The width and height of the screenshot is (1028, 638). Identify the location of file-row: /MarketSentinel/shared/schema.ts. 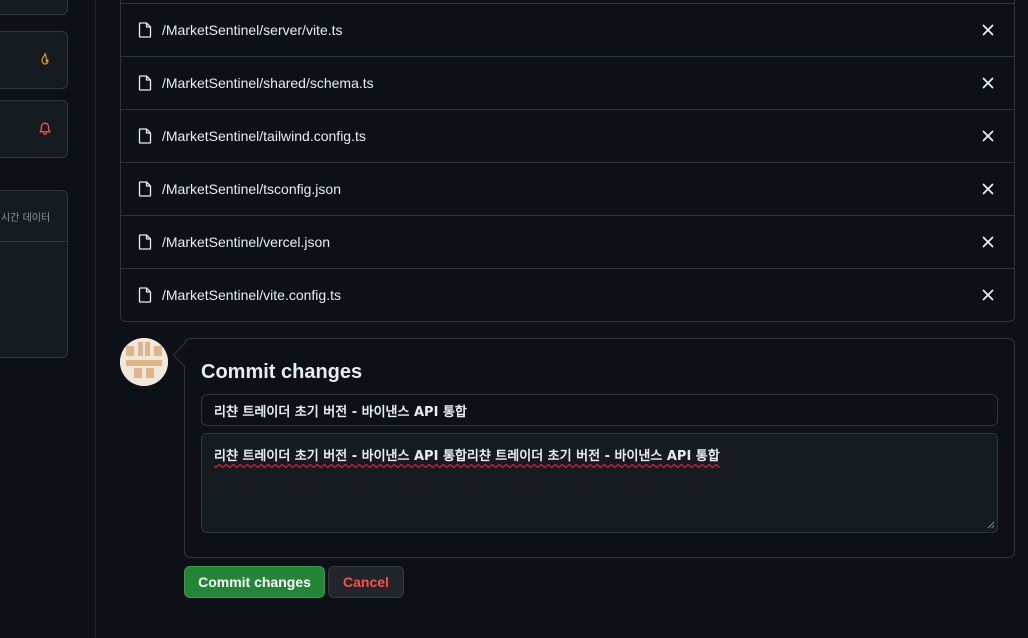
(567, 82).